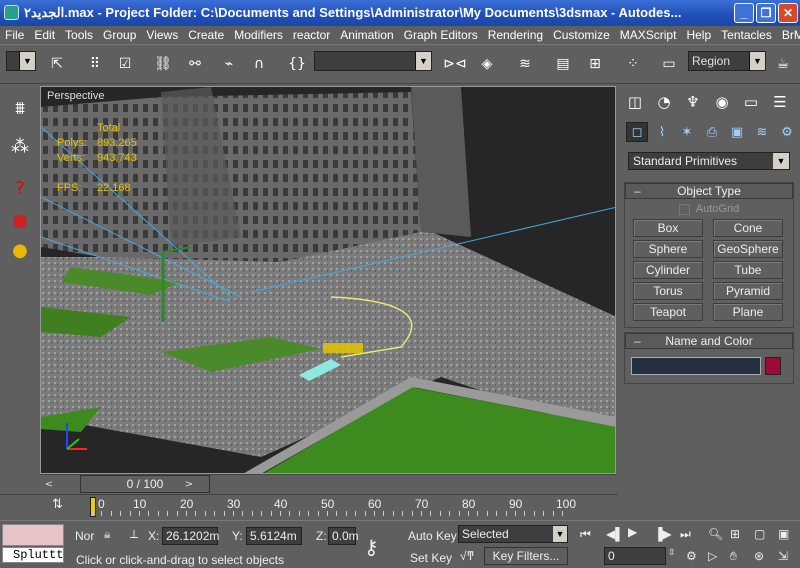  I want to click on y-field: 5.6124m, so click(274, 536).